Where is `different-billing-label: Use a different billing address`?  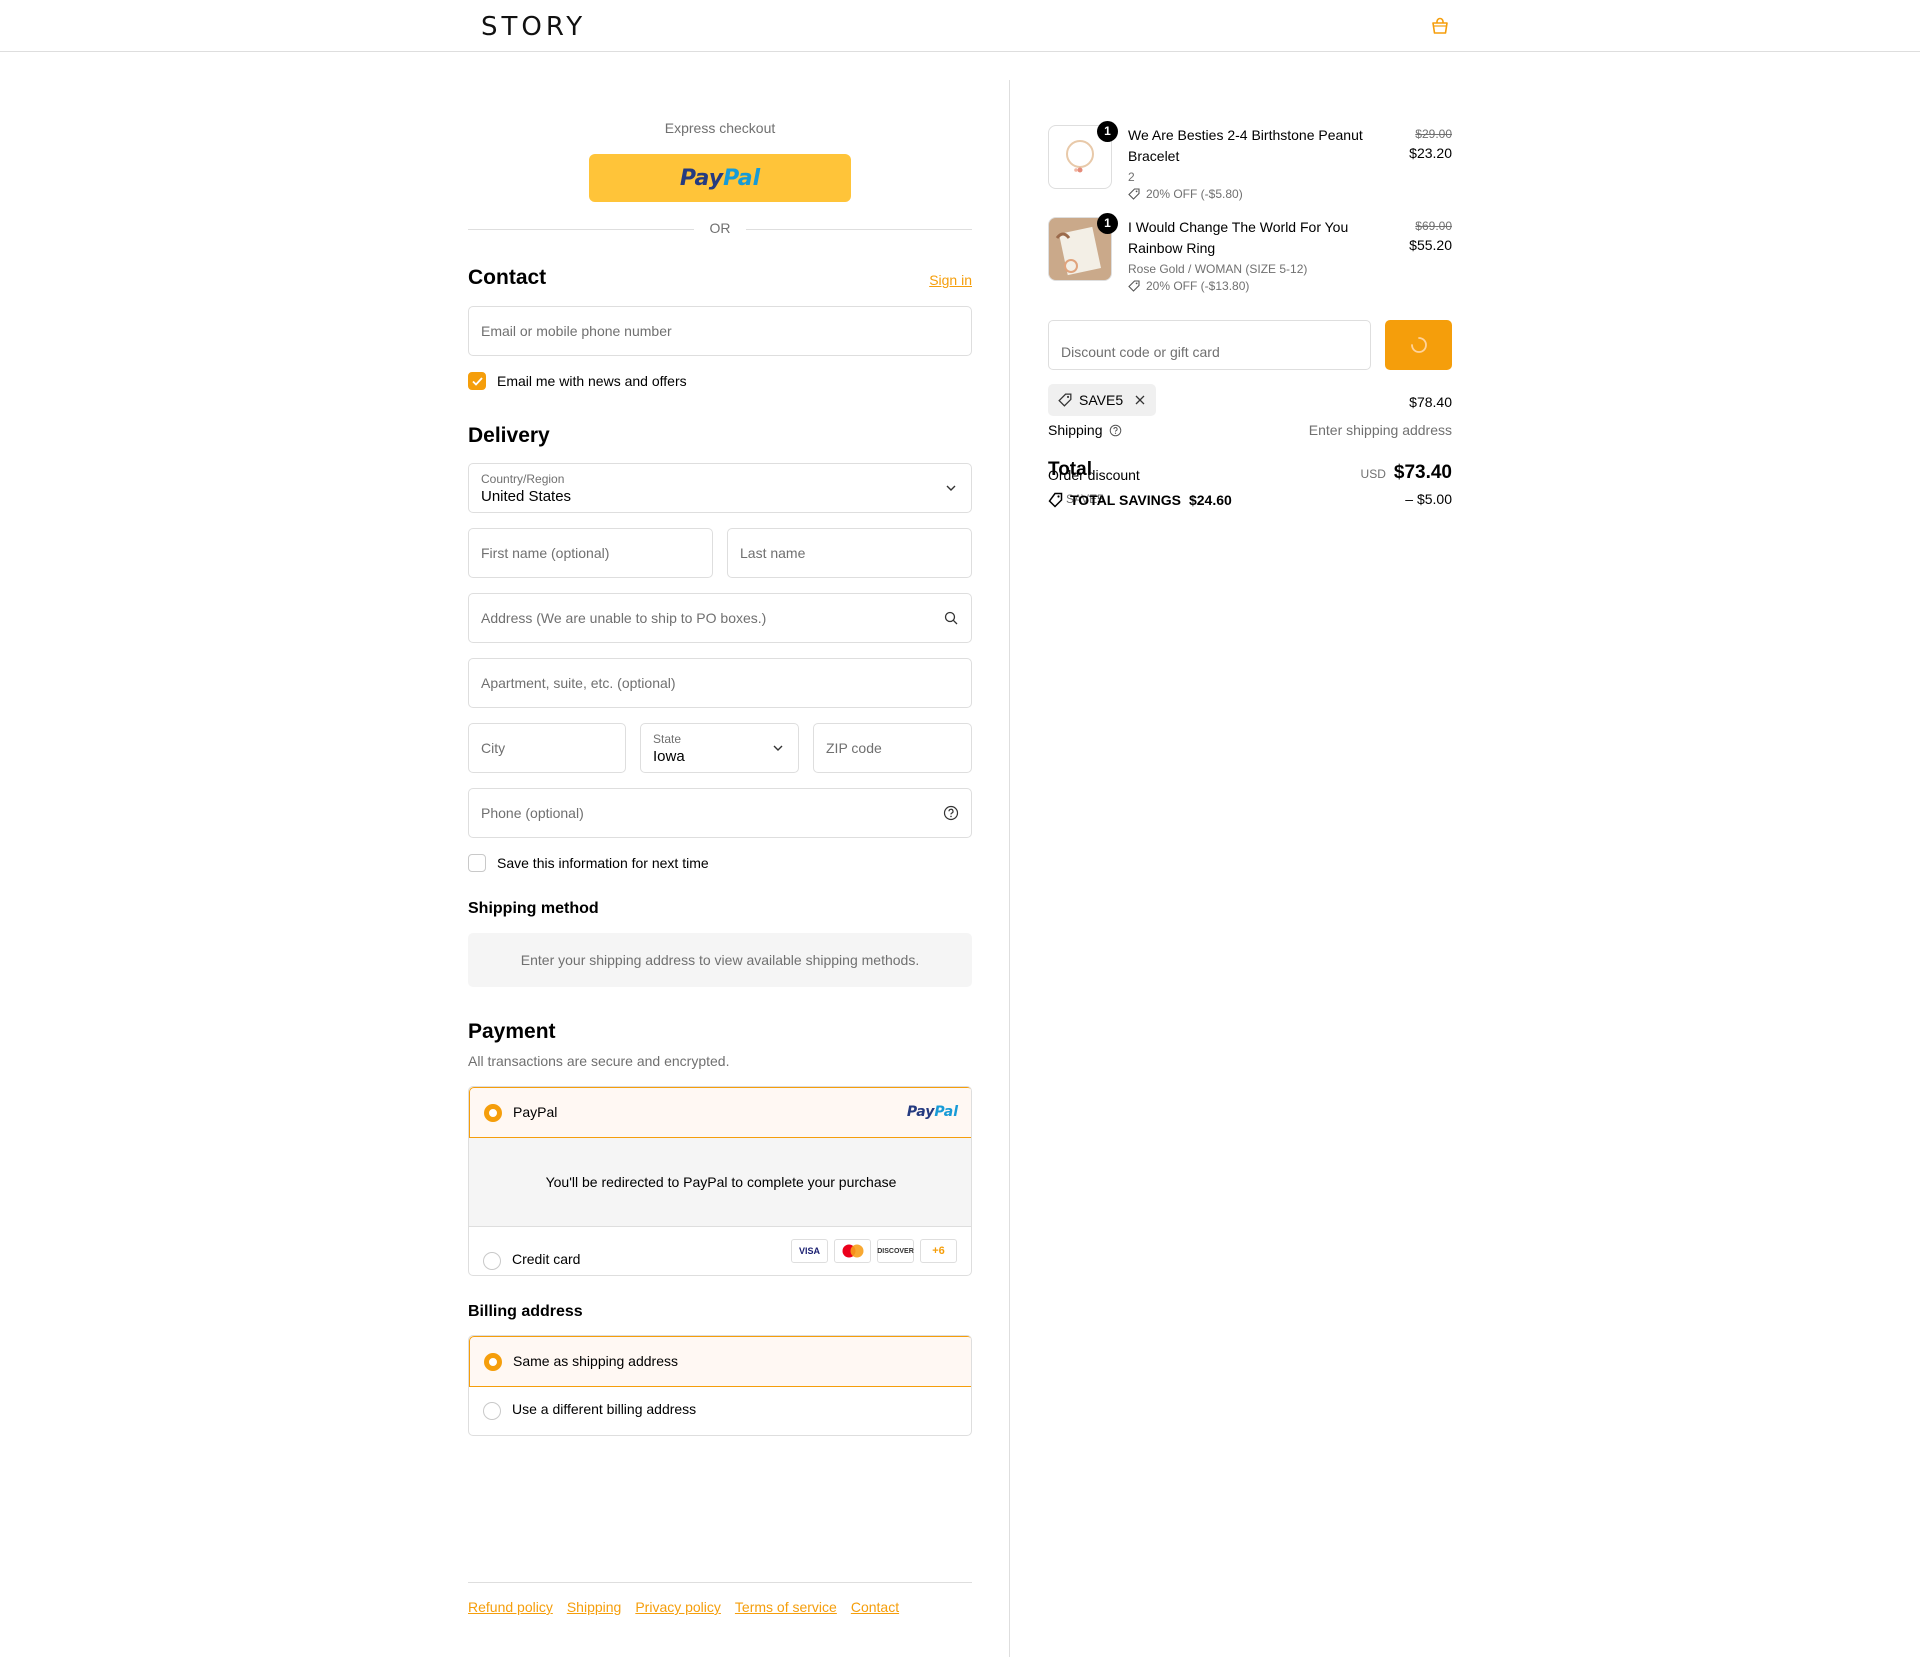
different-billing-label: Use a different billing address is located at coordinates (604, 1409).